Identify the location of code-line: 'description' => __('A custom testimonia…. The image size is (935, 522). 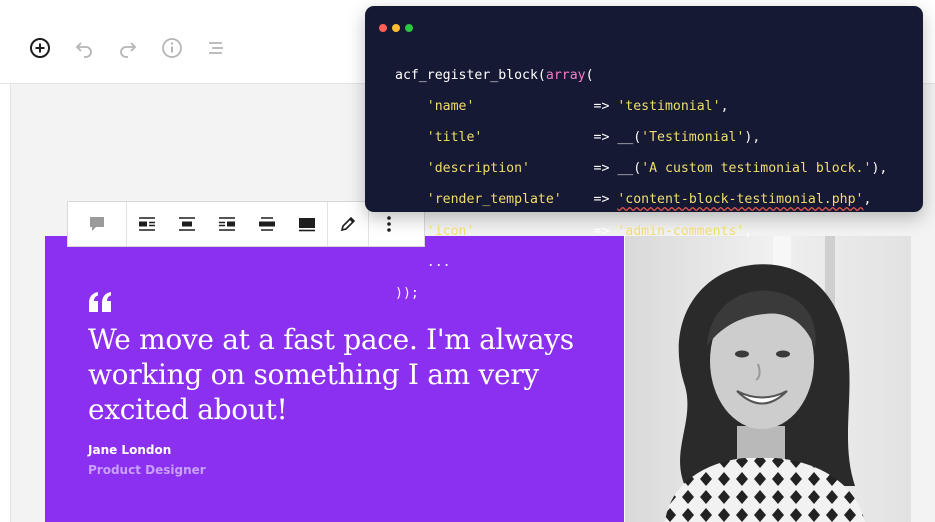
(657, 169).